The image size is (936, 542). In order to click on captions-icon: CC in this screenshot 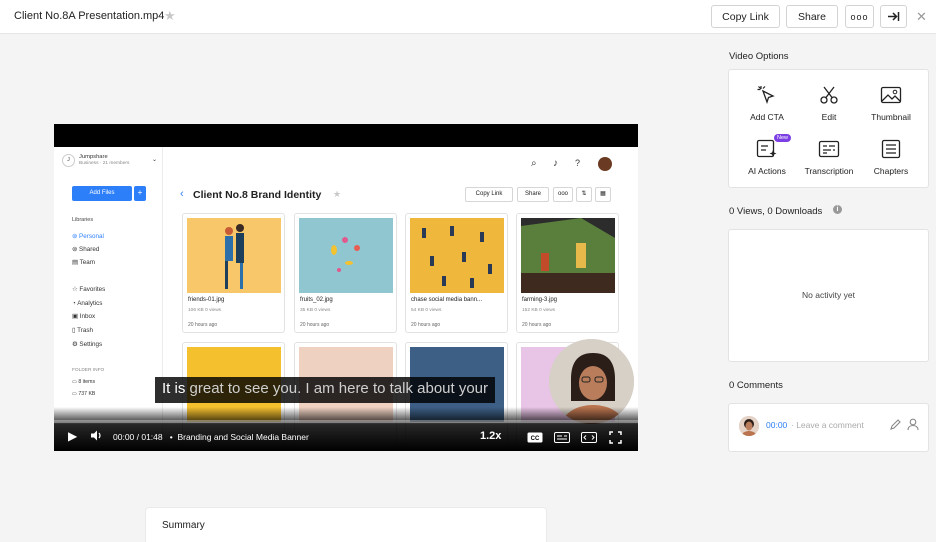, I will do `click(535, 439)`.